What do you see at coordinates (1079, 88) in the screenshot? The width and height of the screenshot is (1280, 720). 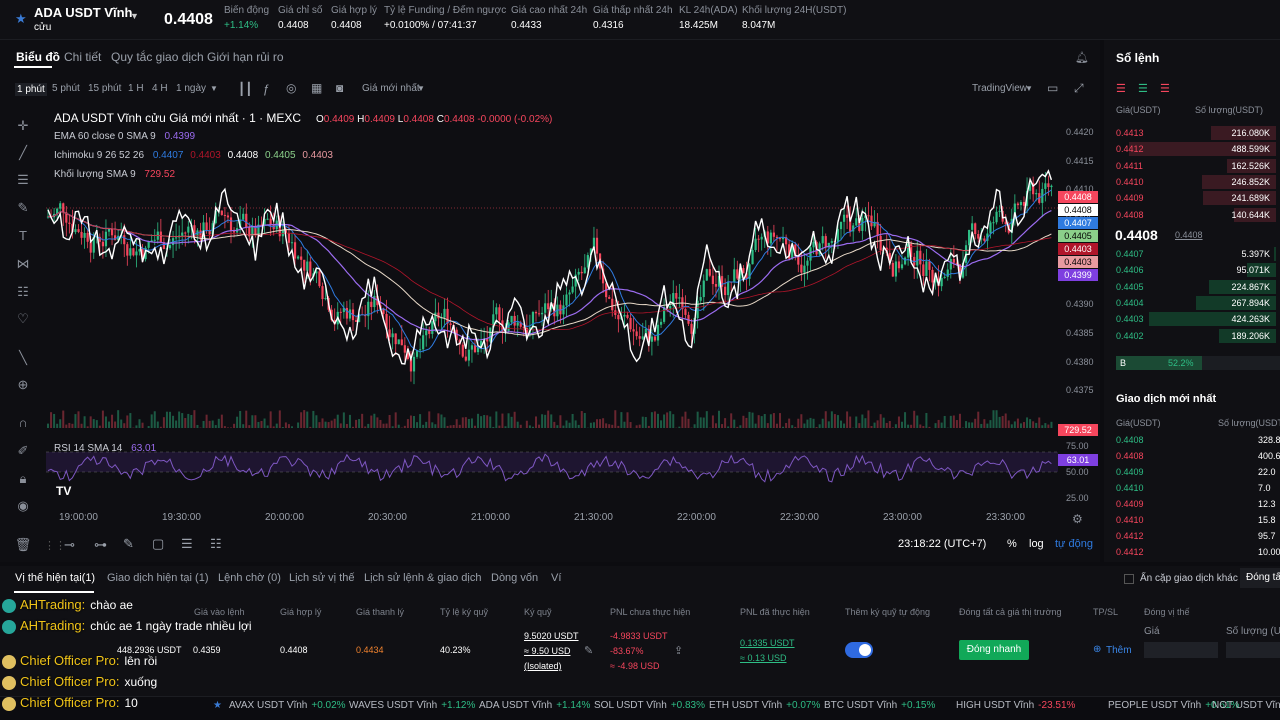 I see `fullscreen-icon: ⤢` at bounding box center [1079, 88].